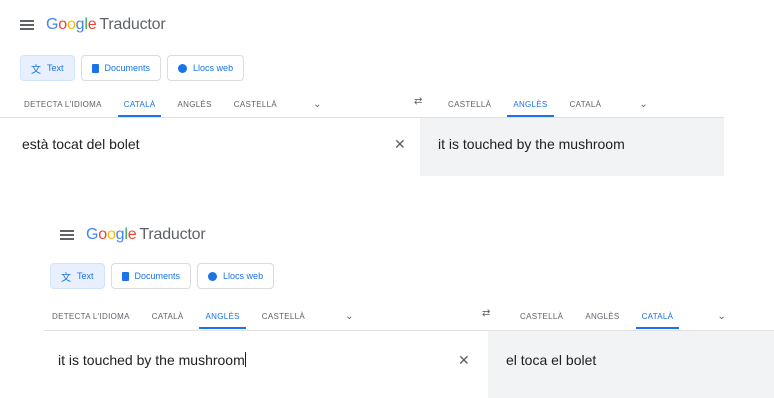 The image size is (774, 398). Describe the element at coordinates (531, 144) in the screenshot. I see `translation-output: it is touched by the mushroom` at that location.